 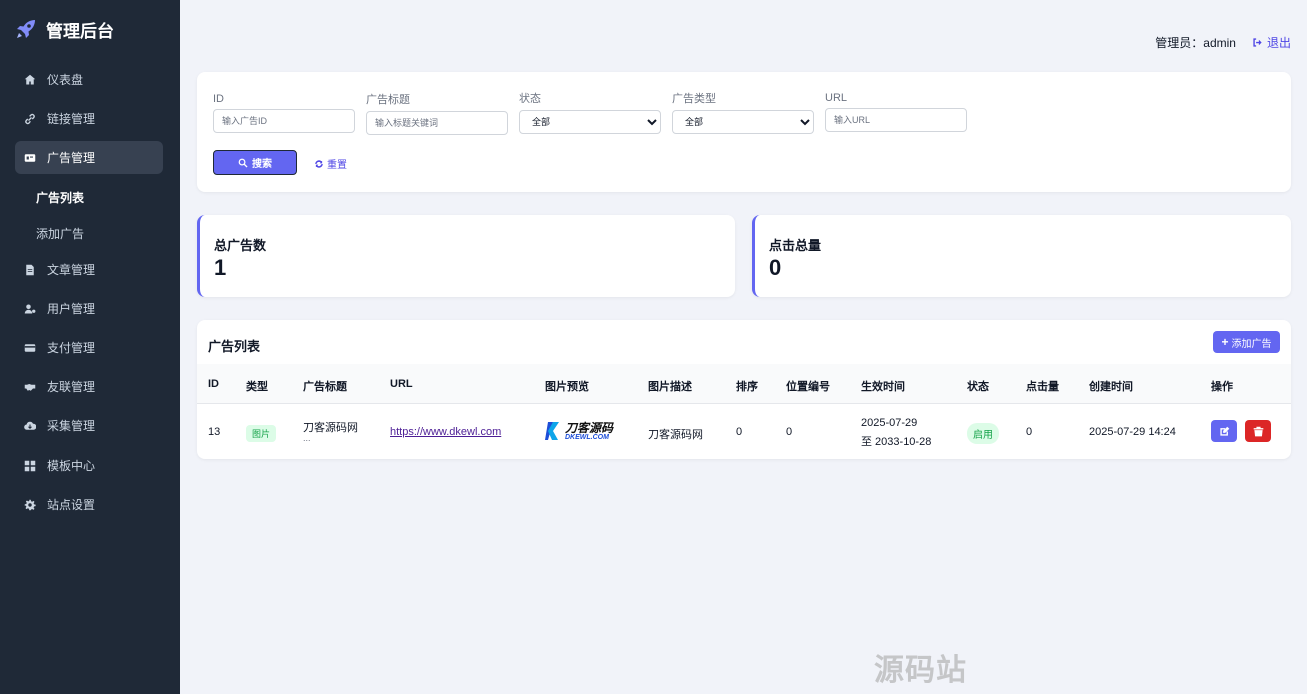 I want to click on stat-total-ads: 总广告数 1, so click(x=466, y=256).